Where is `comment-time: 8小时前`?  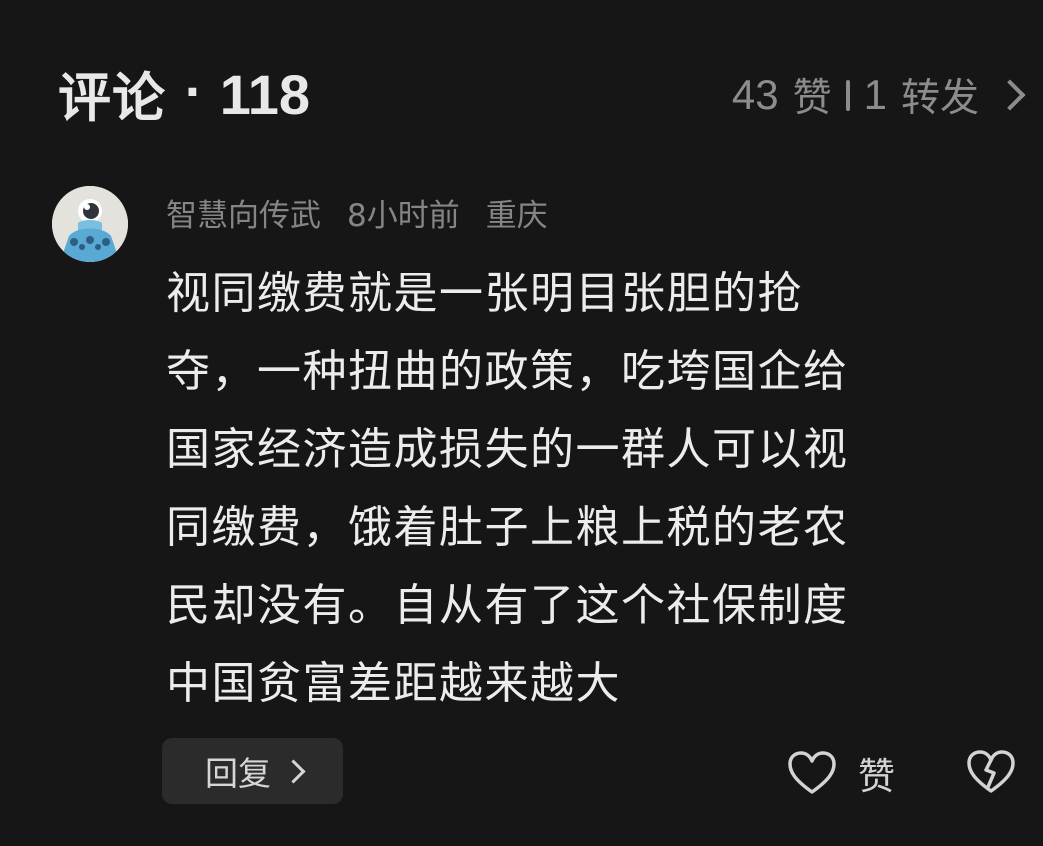
comment-time: 8小时前 is located at coordinates (403, 216).